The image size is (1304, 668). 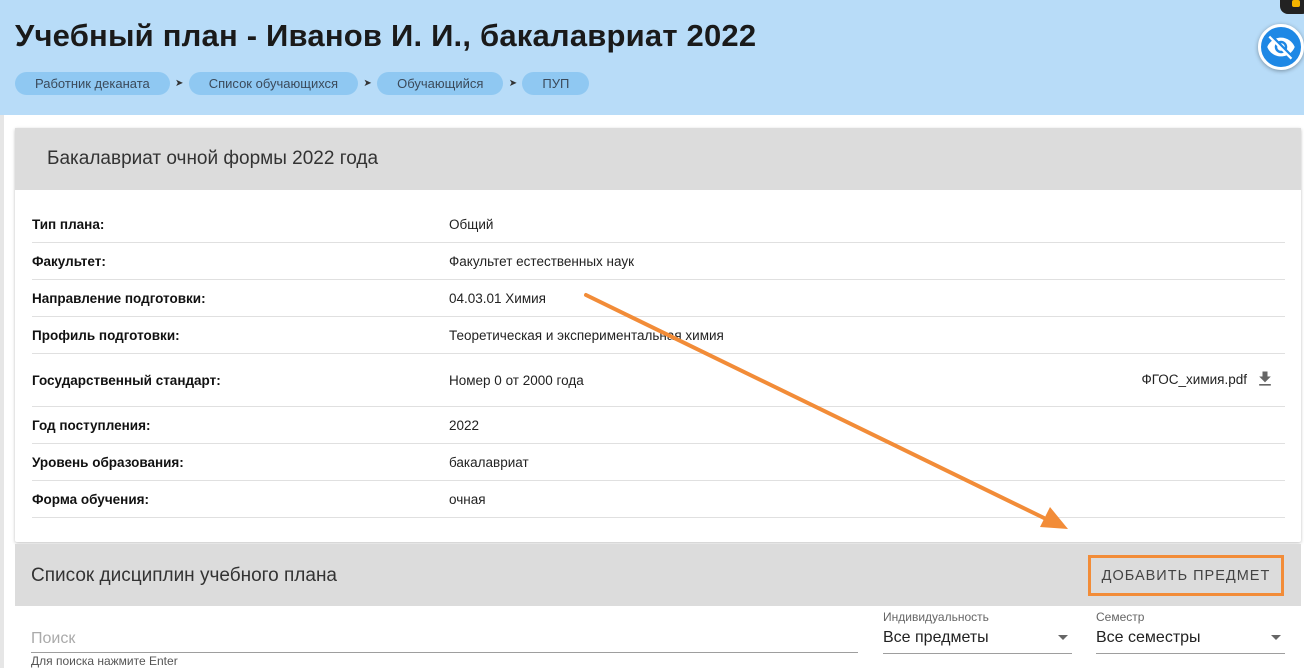 I want to click on standard-file-name: ФГОС_химия.pdf, so click(x=1194, y=379).